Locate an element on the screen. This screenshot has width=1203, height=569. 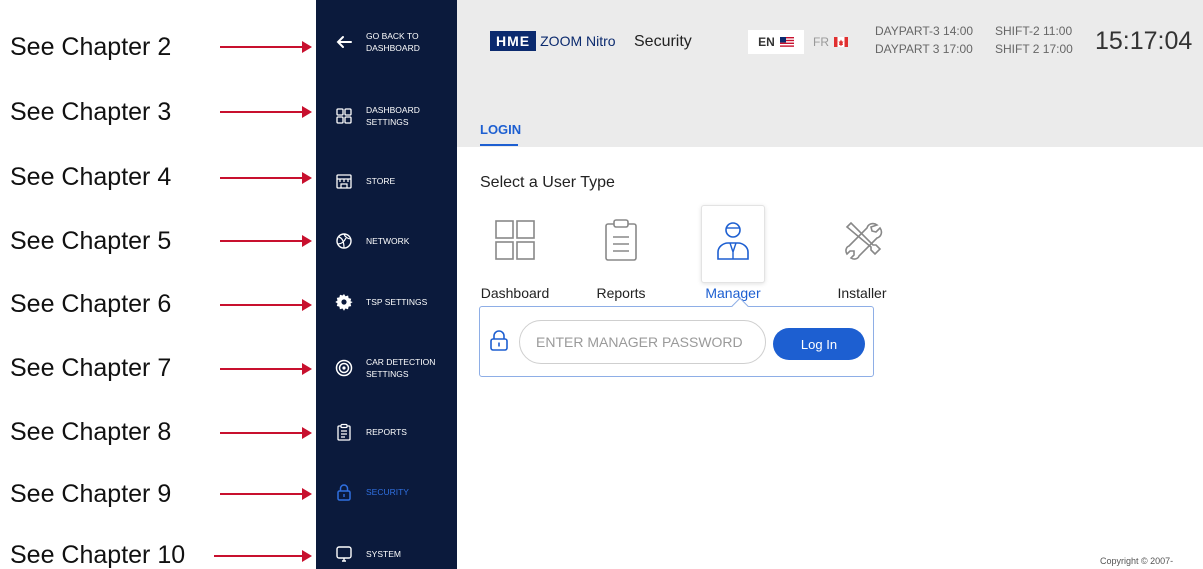
canada-flag-icon is located at coordinates (841, 42).